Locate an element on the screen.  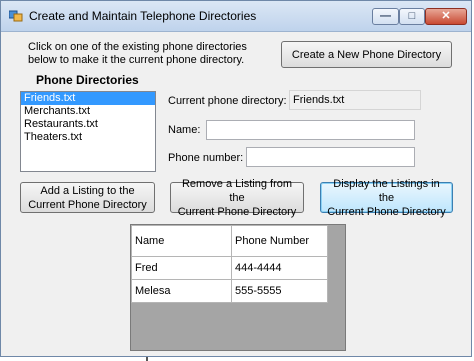
add-listing-button-line-2: Current Phone Directory is located at coordinates (87, 204).